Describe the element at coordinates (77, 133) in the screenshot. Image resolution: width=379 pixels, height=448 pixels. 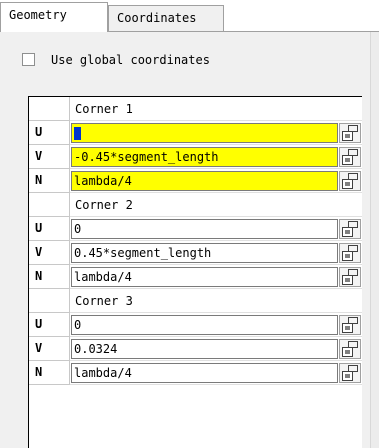
I see `text-cursor` at that location.